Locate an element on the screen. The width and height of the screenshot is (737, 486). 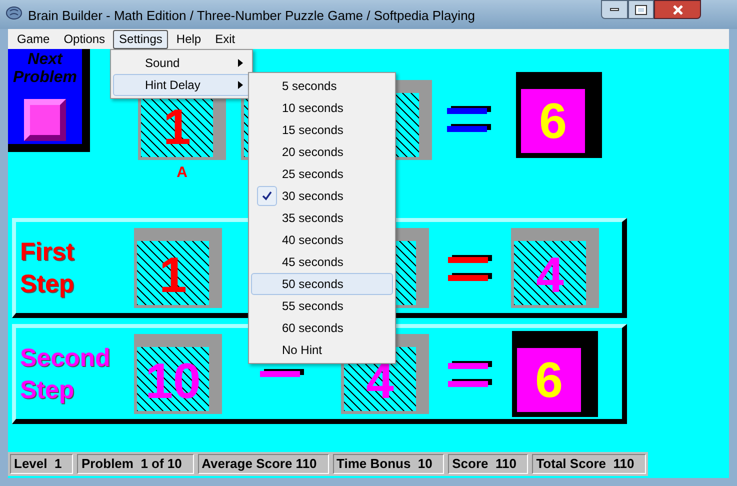
status-cell: Score 110 is located at coordinates (488, 464).